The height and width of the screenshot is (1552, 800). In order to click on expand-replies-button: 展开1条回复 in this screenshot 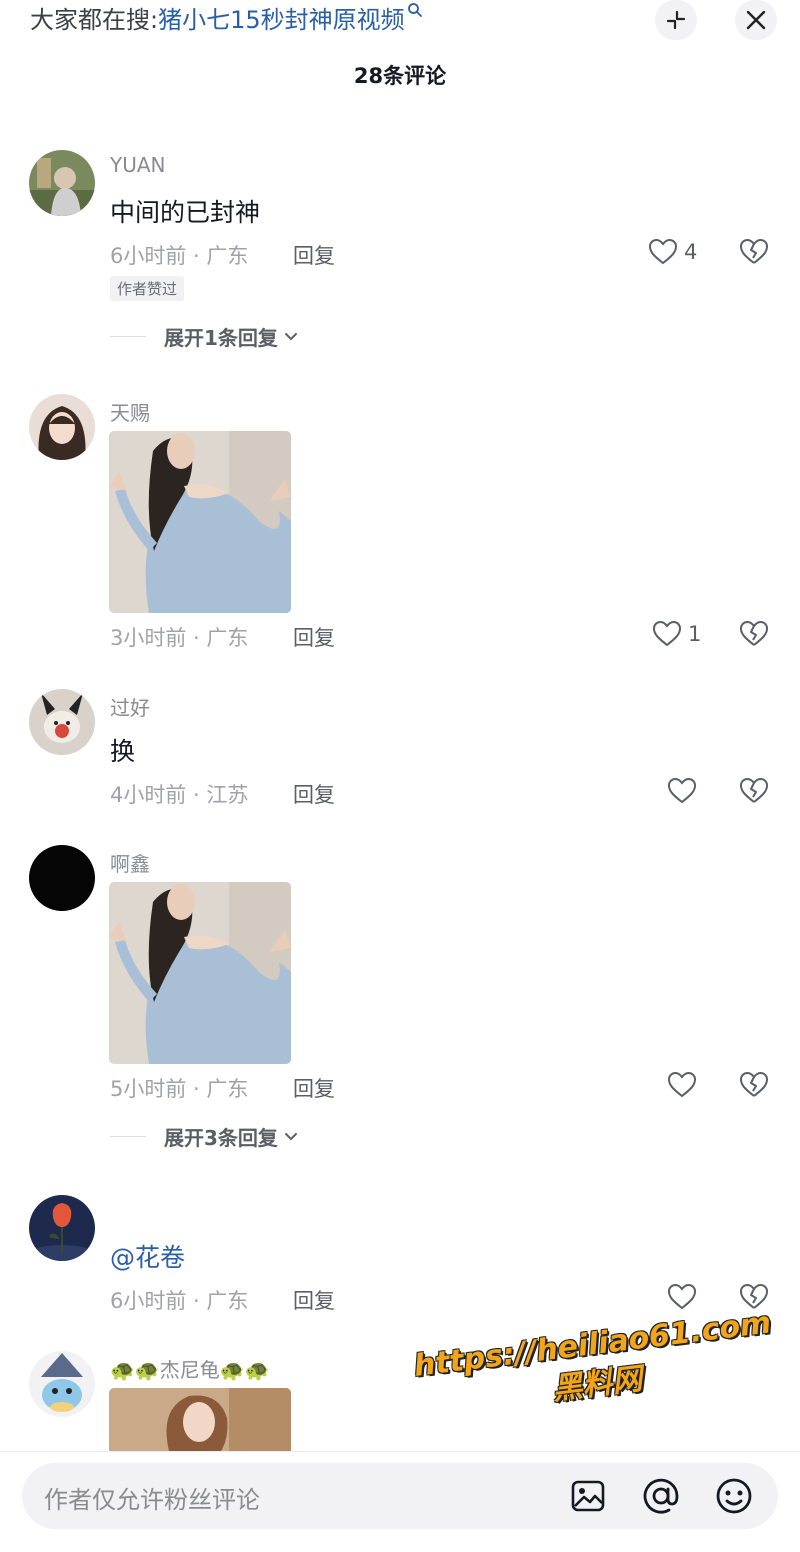, I will do `click(204, 336)`.